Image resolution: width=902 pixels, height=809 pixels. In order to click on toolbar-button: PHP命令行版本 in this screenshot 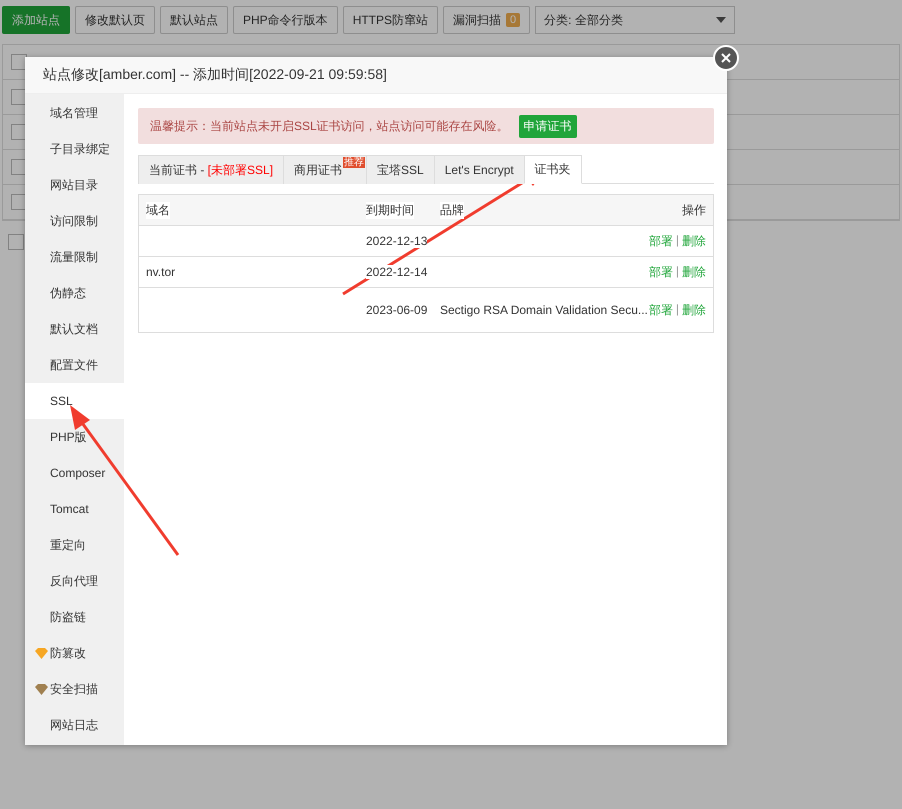, I will do `click(285, 20)`.